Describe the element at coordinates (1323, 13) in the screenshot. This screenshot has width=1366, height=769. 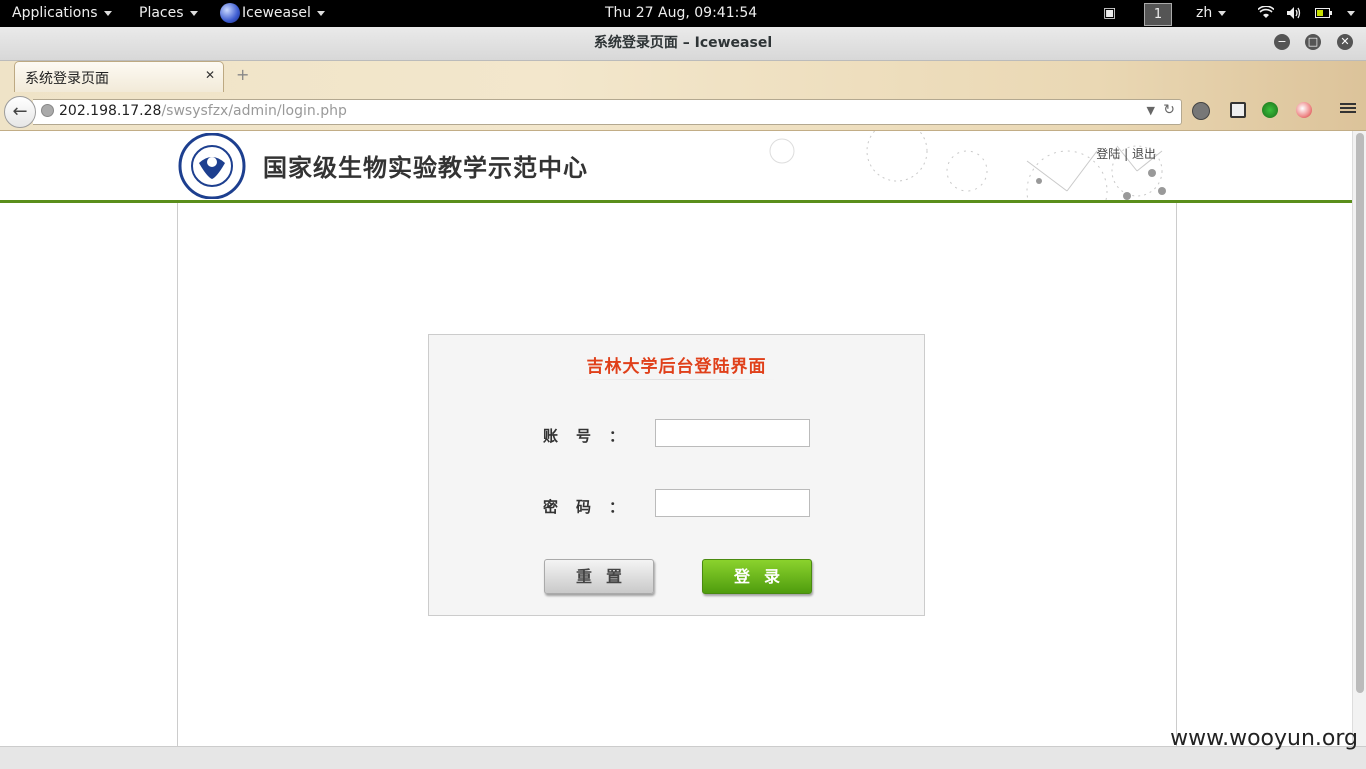
I see `battery-icon` at that location.